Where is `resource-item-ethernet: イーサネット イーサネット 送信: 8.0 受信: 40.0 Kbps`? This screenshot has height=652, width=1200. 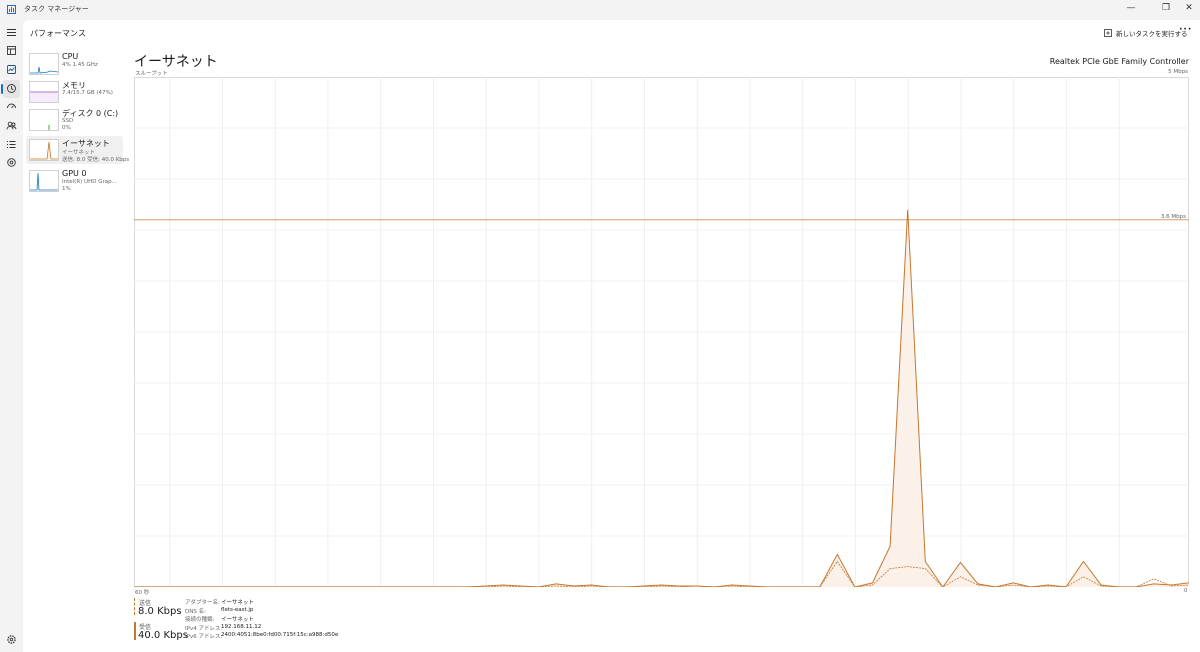
resource-item-ethernet: イーサネット イーサネット 送信: 8.0 受信: 40.0 Kbps is located at coordinates (77, 150).